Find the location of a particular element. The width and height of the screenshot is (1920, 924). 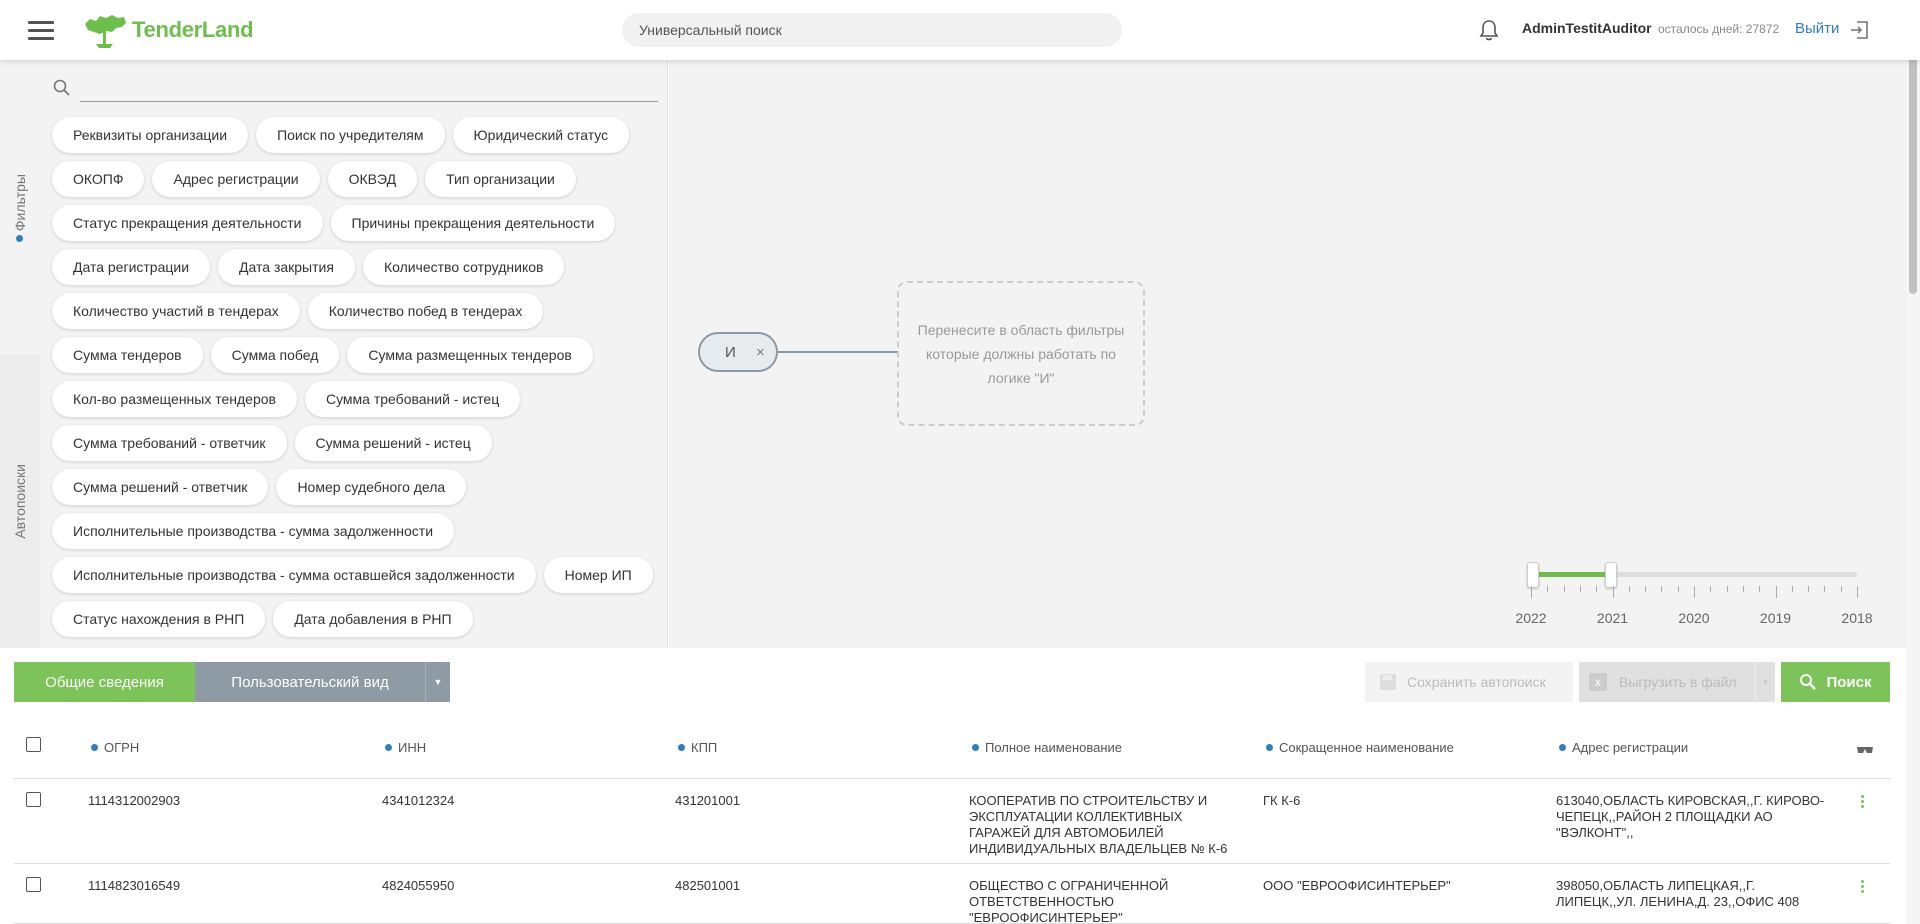

tab-filters: Фильтры is located at coordinates (20, 207).